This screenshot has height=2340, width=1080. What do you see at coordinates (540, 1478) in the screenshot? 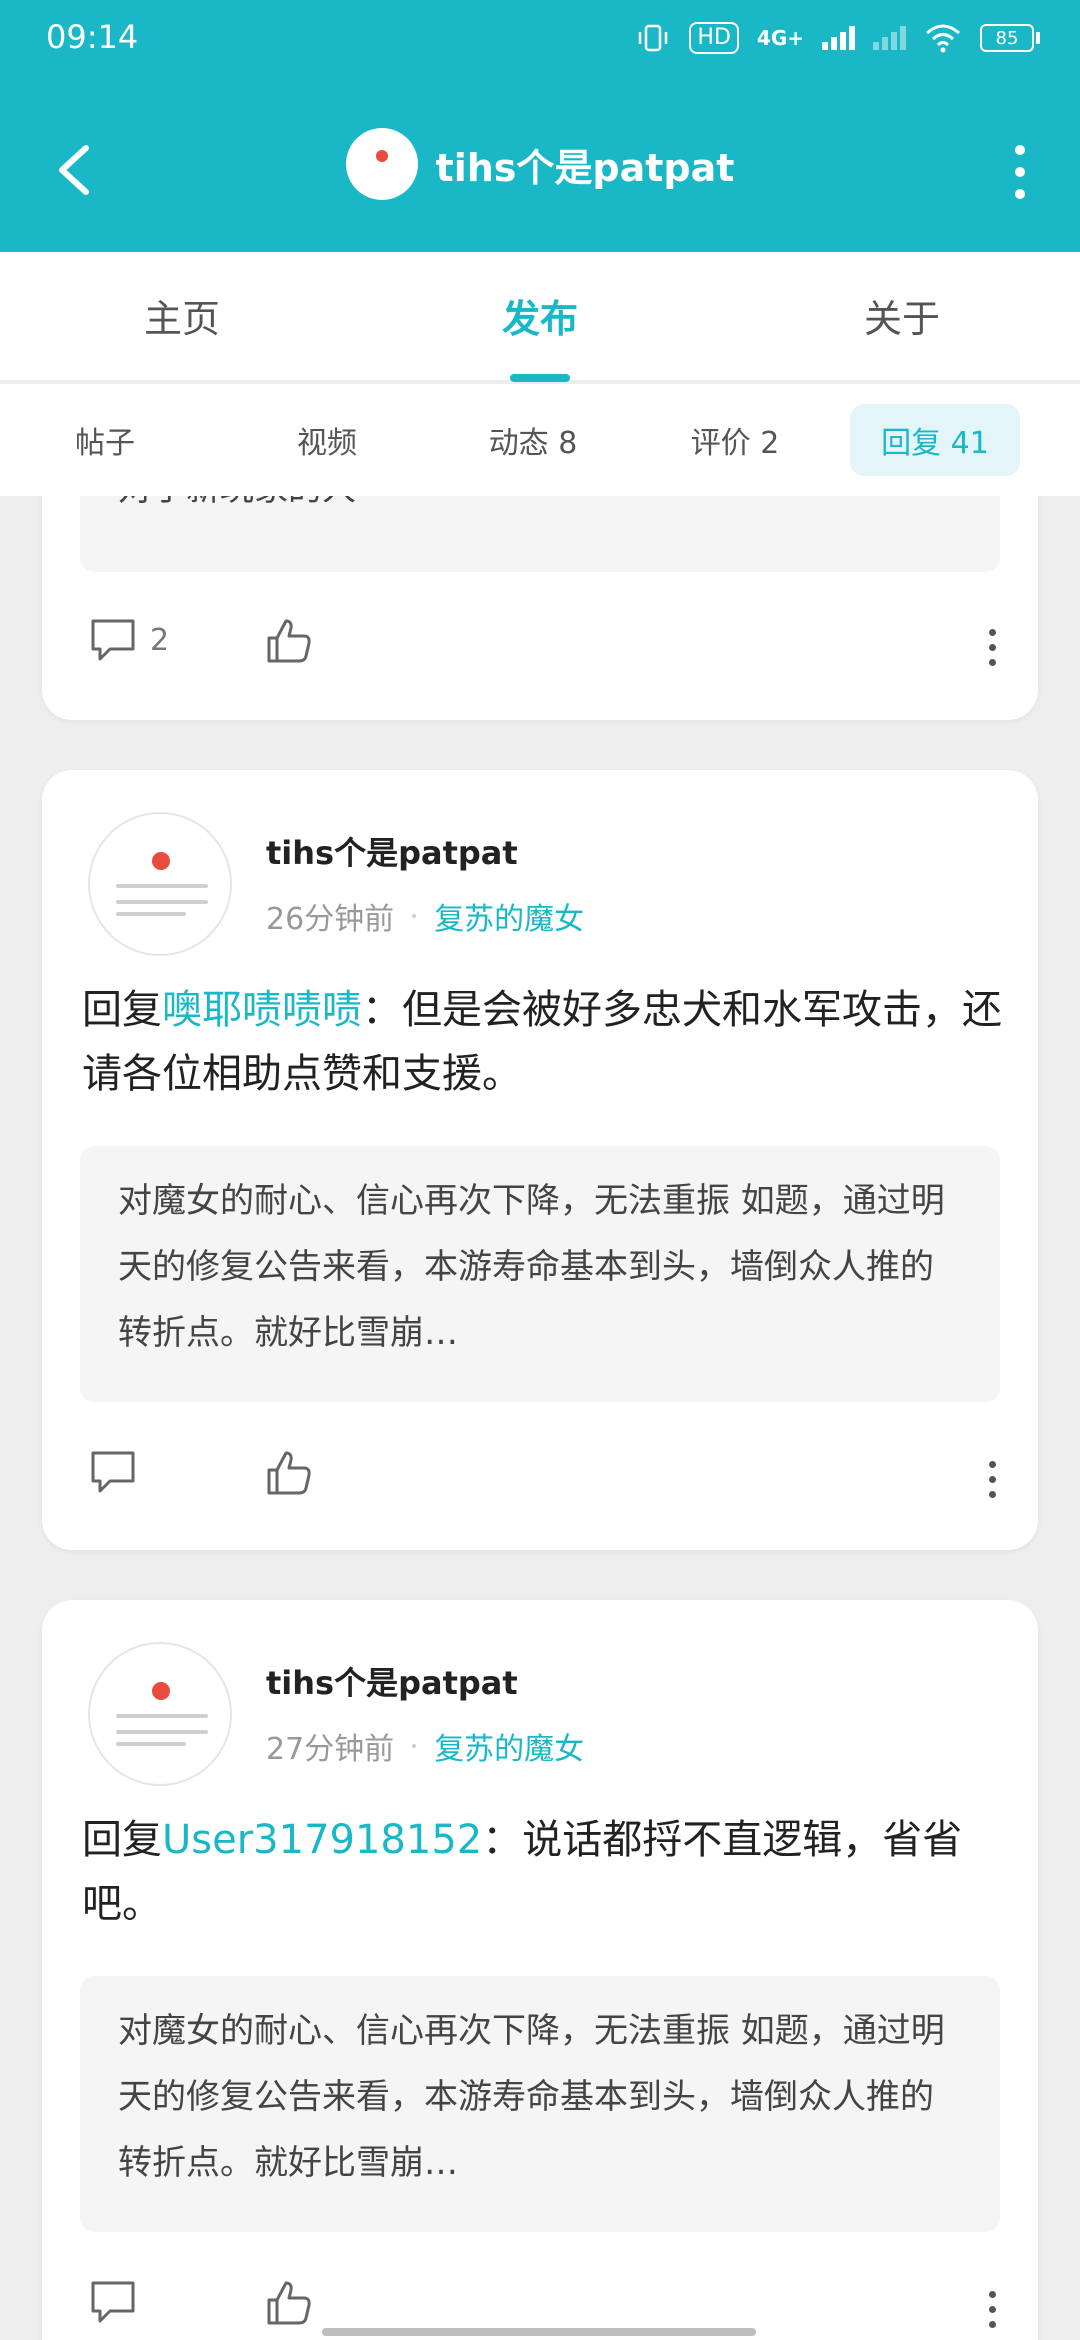
I see `card-actions` at bounding box center [540, 1478].